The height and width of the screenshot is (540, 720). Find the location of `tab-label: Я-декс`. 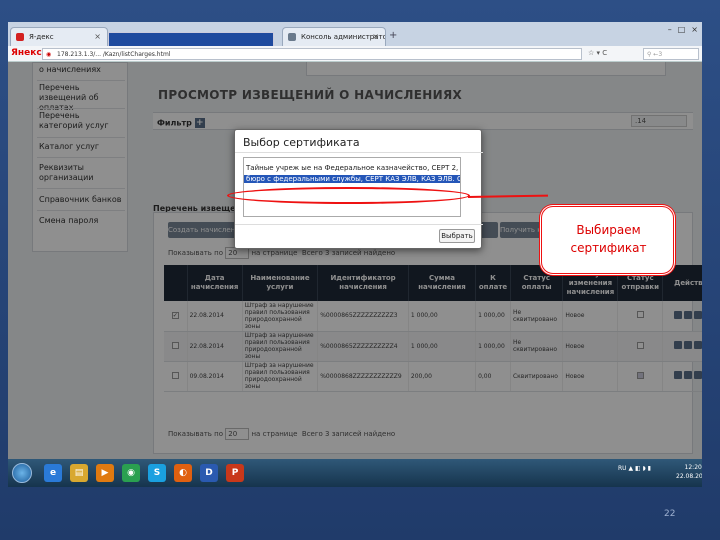

tab-label: Я-декс is located at coordinates (41, 37).